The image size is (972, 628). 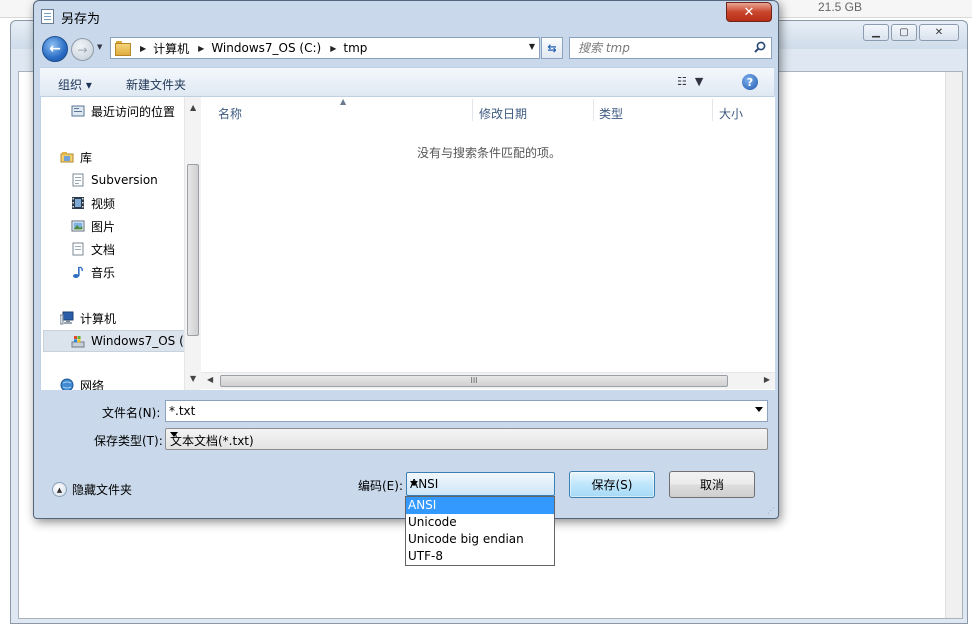 I want to click on organize-button: 组织 ▾, so click(x=75, y=84).